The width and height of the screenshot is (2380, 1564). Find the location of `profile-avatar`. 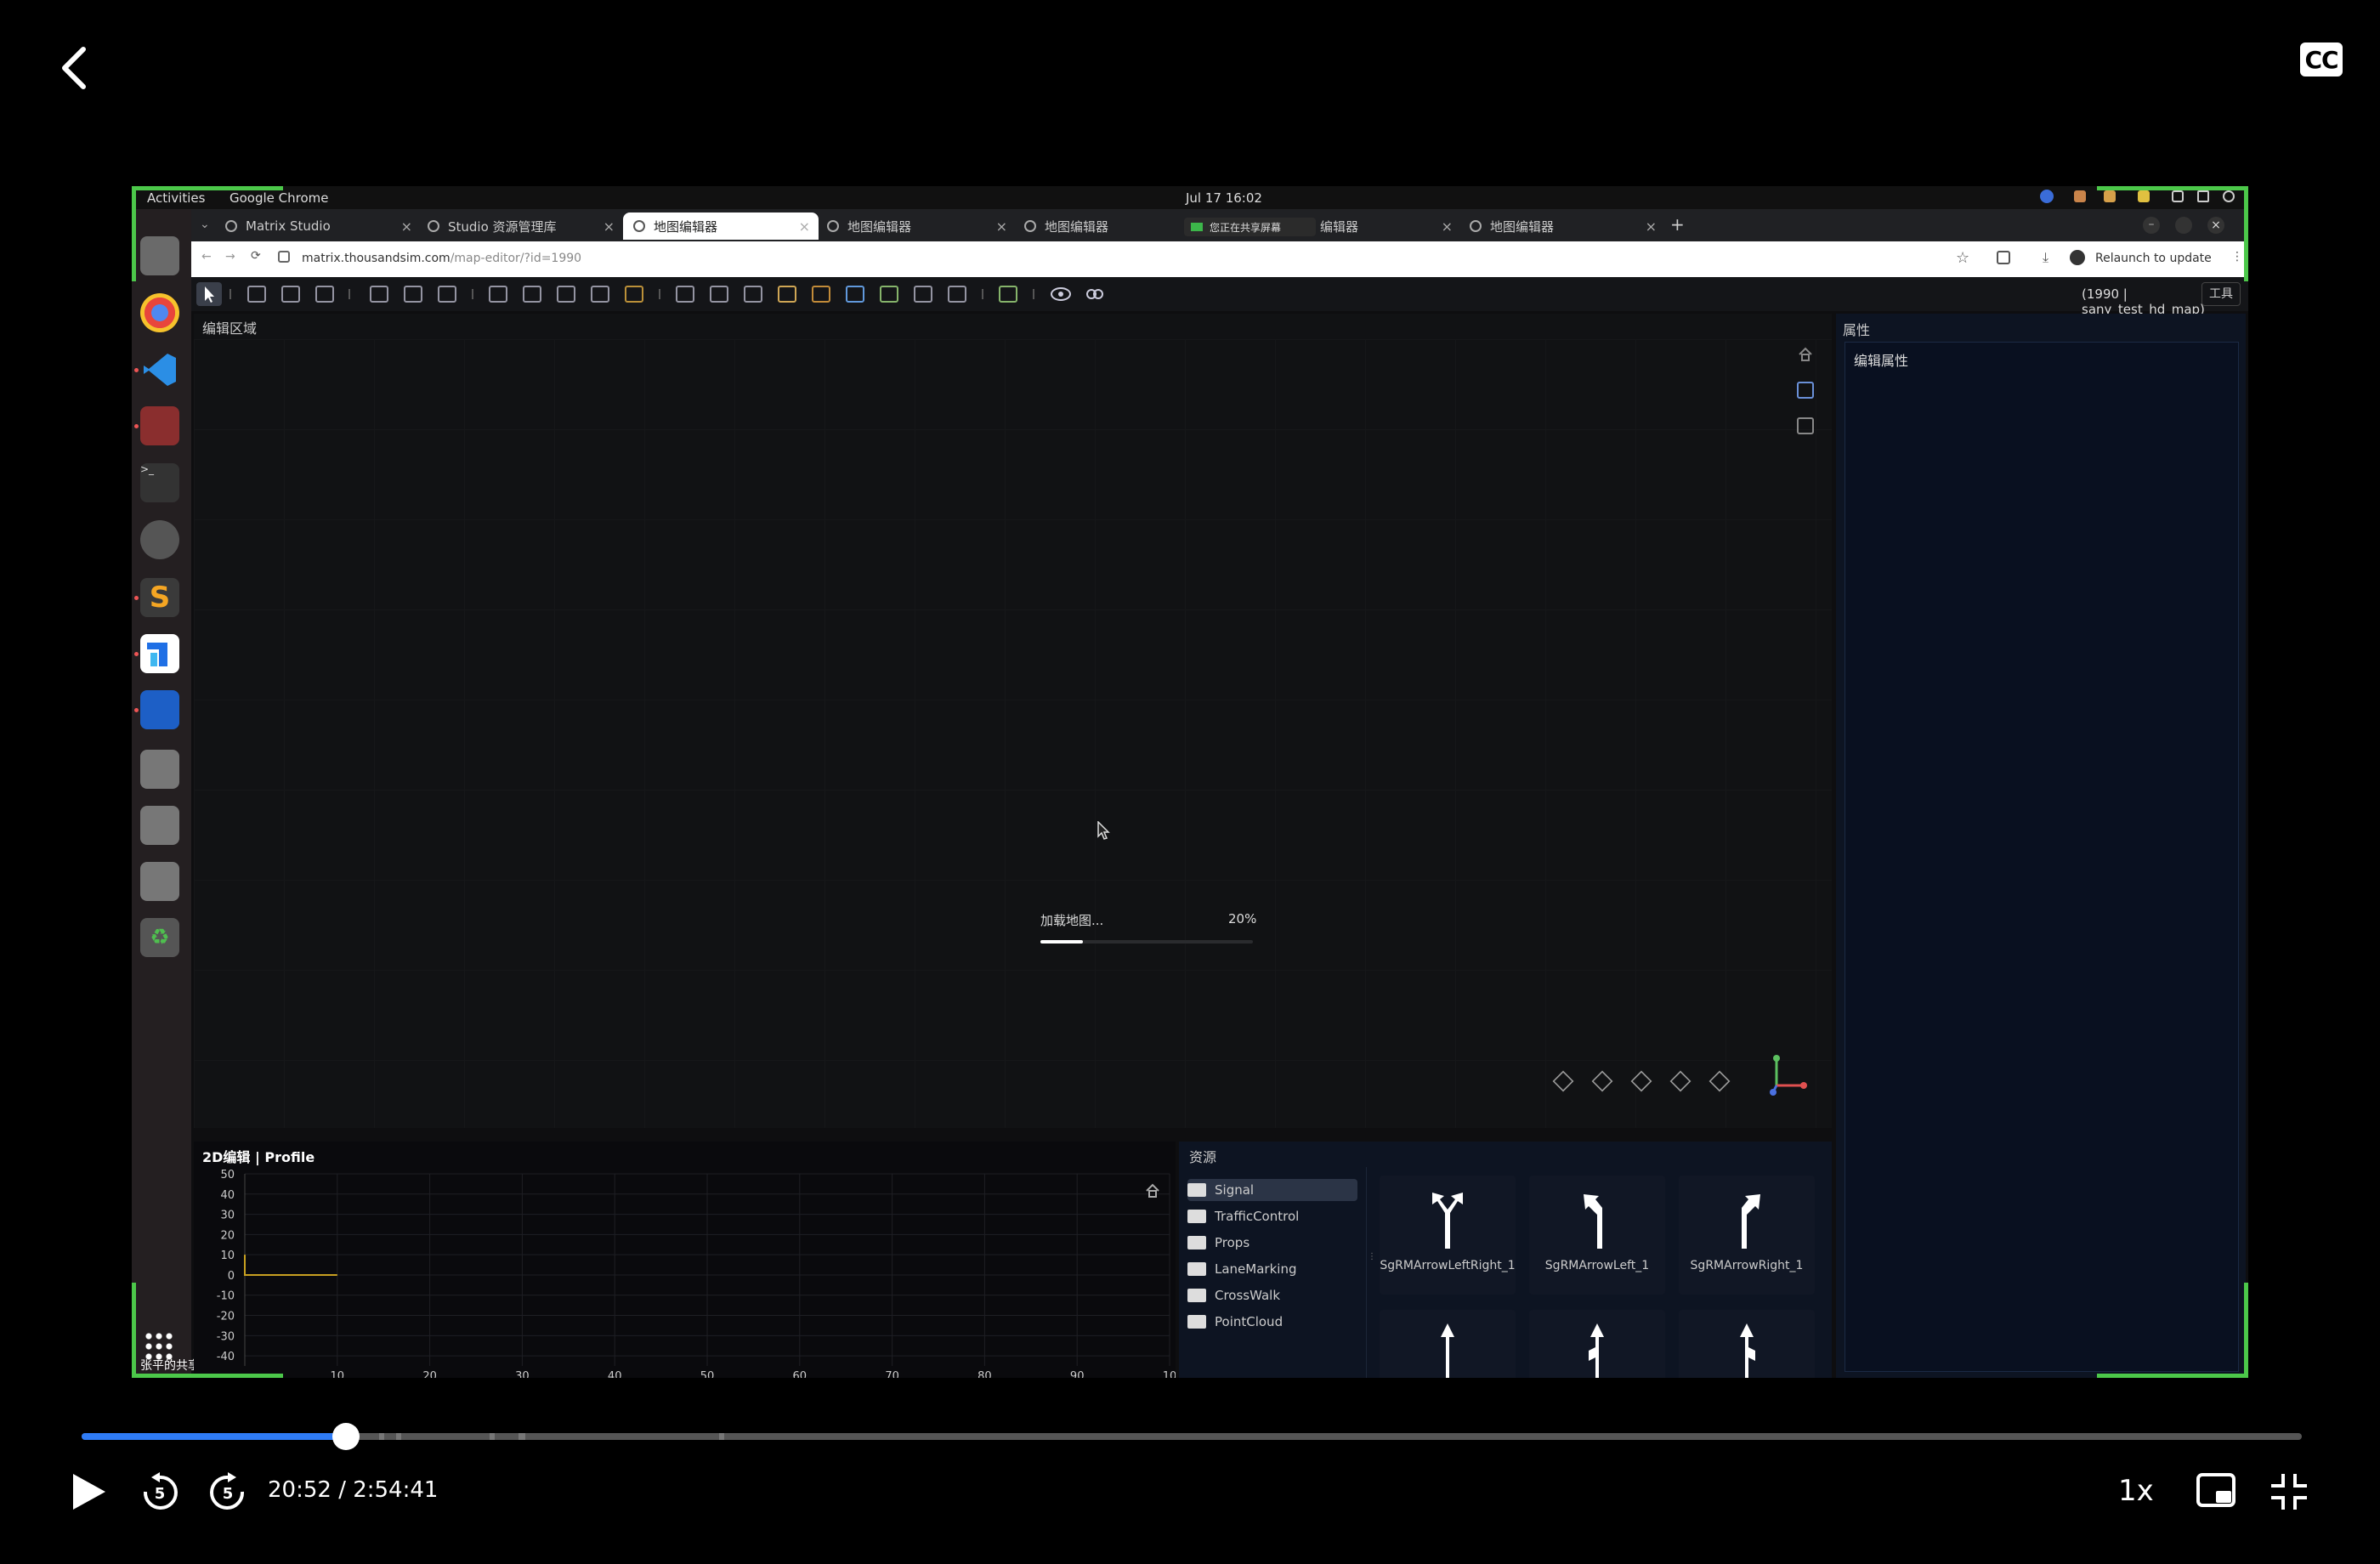

profile-avatar is located at coordinates (2077, 257).